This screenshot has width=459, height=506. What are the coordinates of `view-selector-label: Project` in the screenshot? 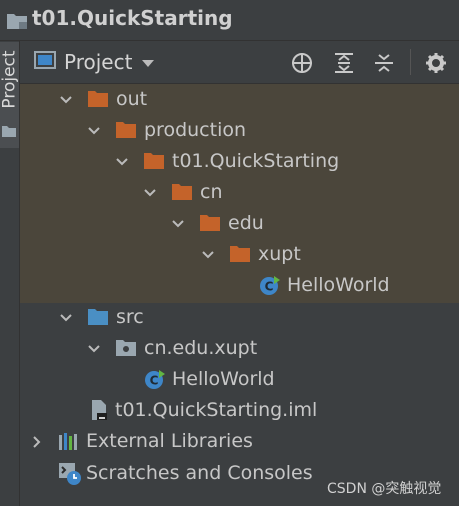 It's located at (98, 62).